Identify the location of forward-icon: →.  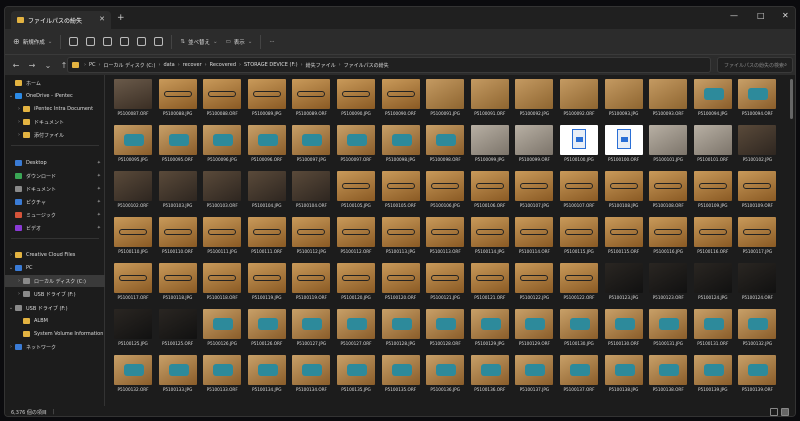
(32, 65).